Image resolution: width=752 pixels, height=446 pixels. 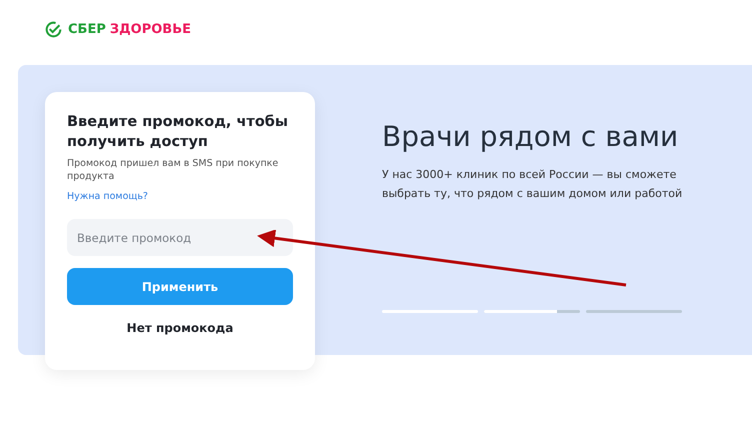 I want to click on promo-field: Введите промокод, so click(x=180, y=237).